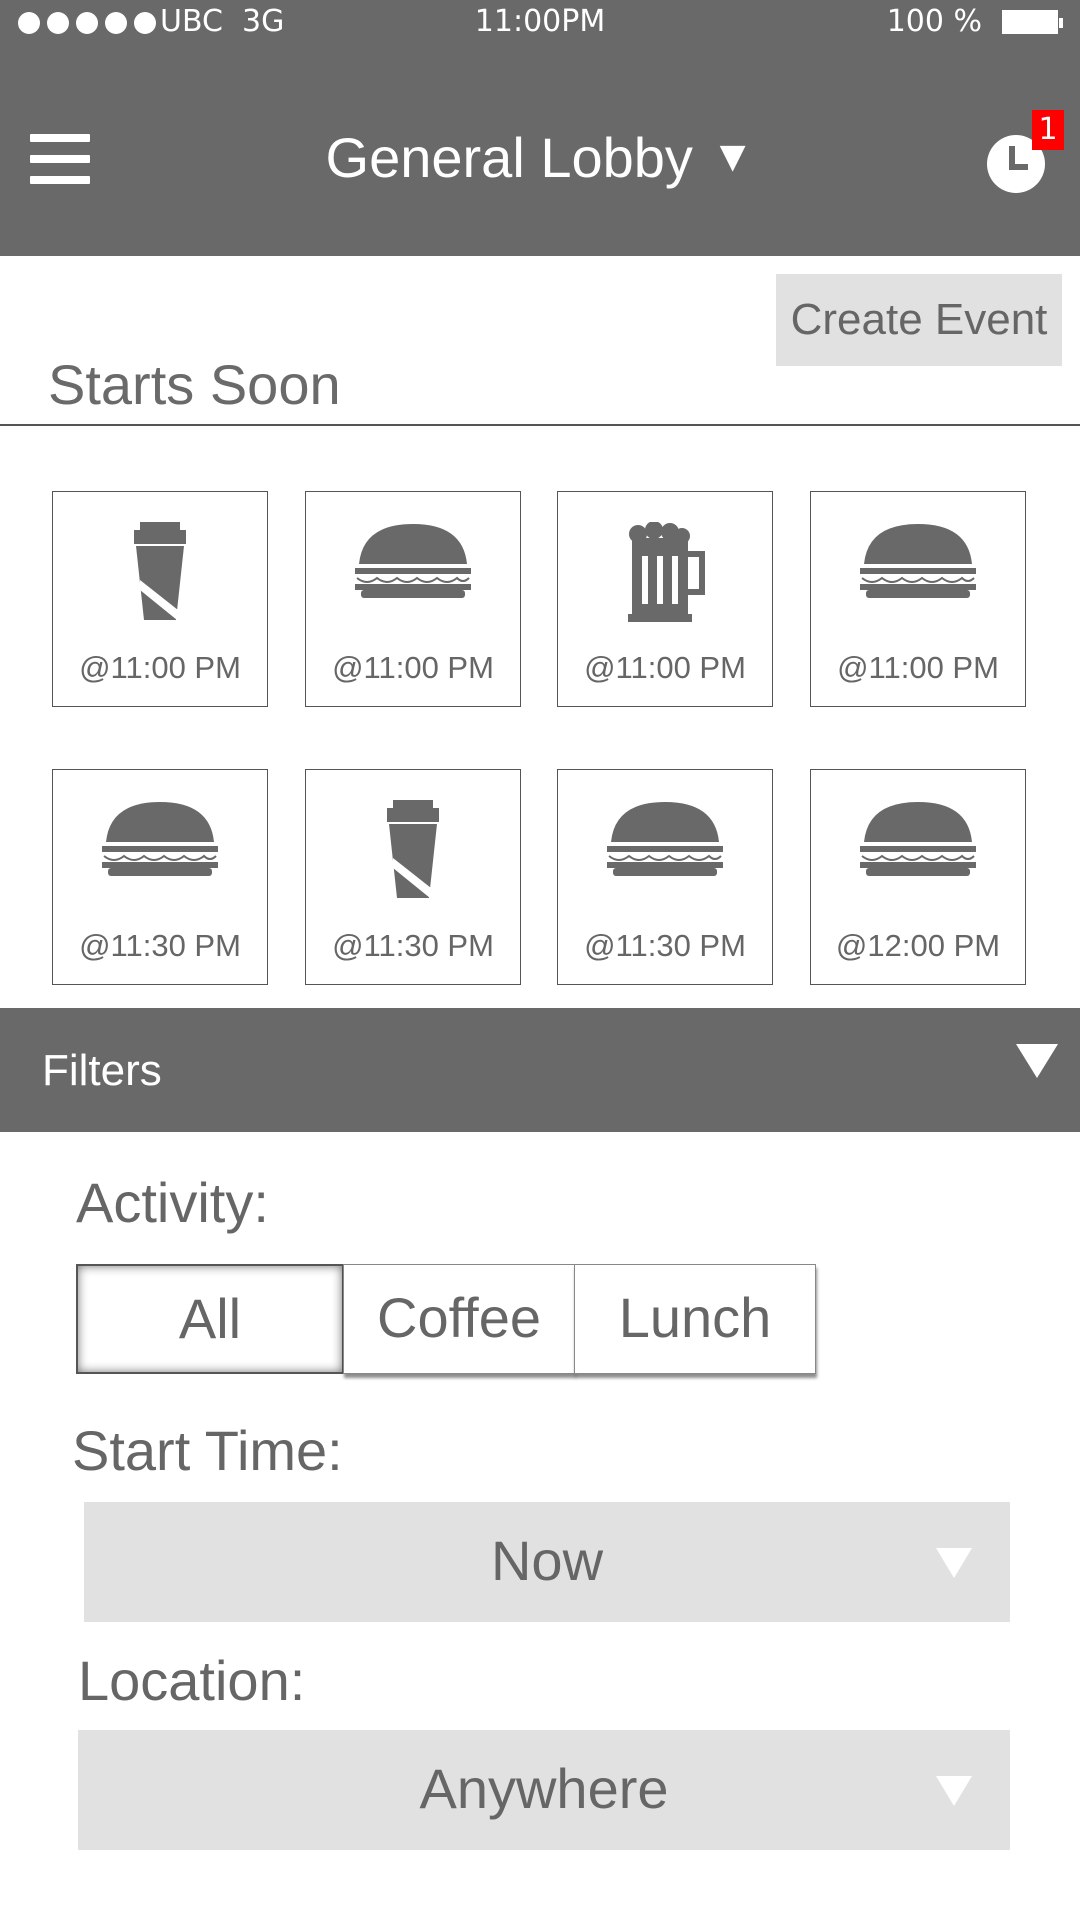 The height and width of the screenshot is (1920, 1080). What do you see at coordinates (934, 21) in the screenshot?
I see `battery-percent: 100 %` at bounding box center [934, 21].